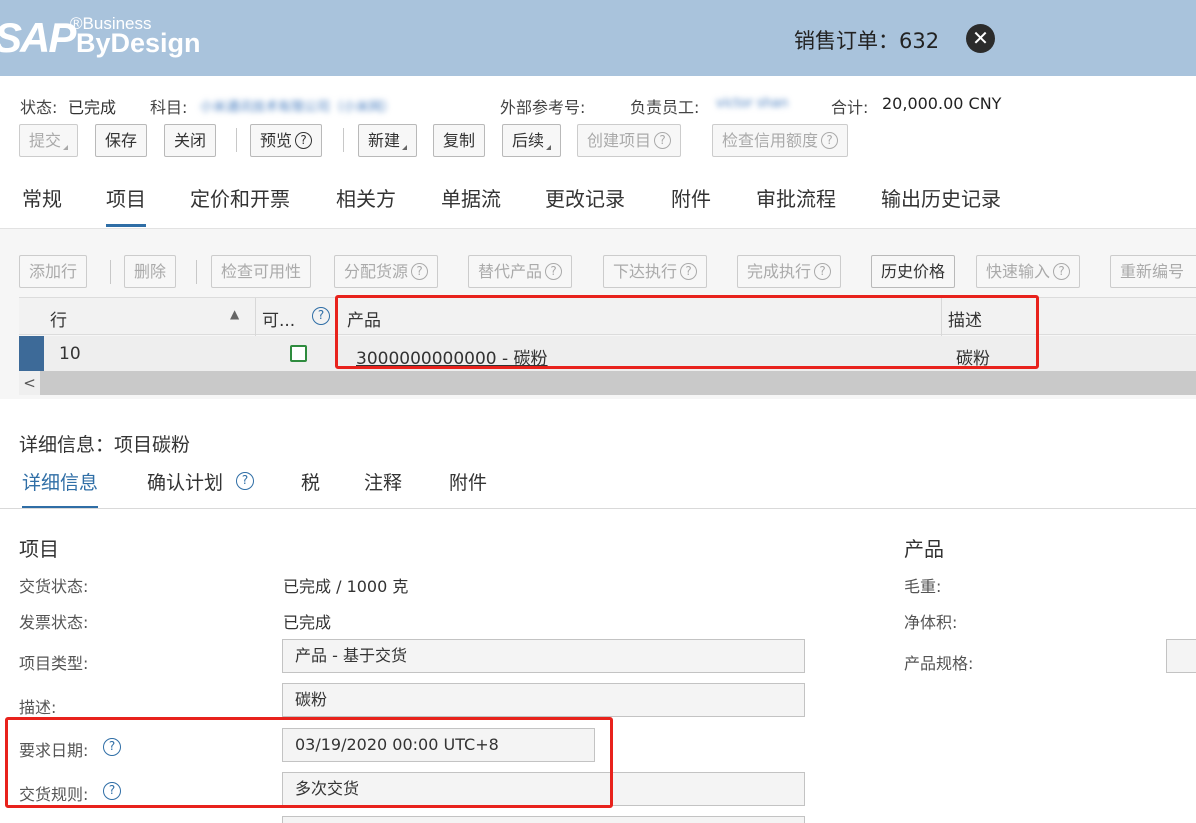 This screenshot has height=823, width=1196. Describe the element at coordinates (780, 140) in the screenshot. I see `check-credit-button: 检查信用额度?` at that location.